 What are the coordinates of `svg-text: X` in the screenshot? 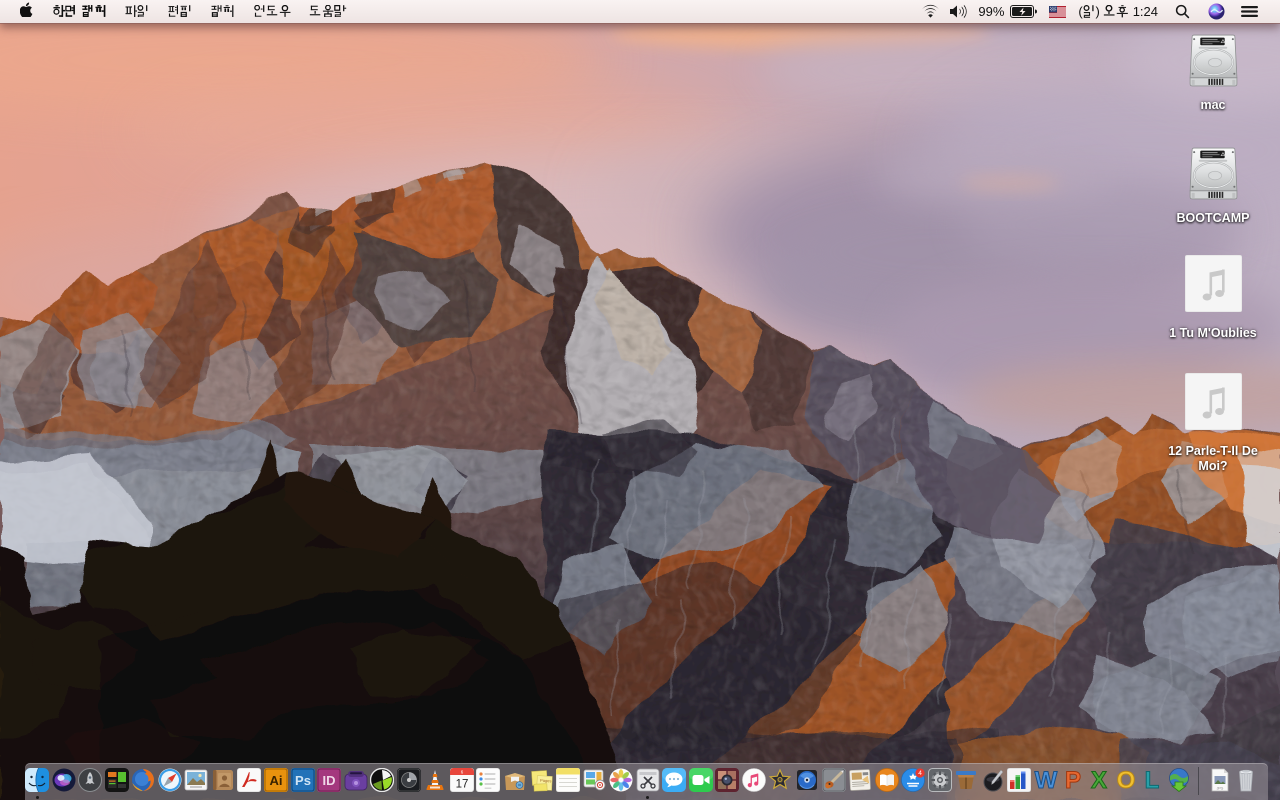 It's located at (1099, 780).